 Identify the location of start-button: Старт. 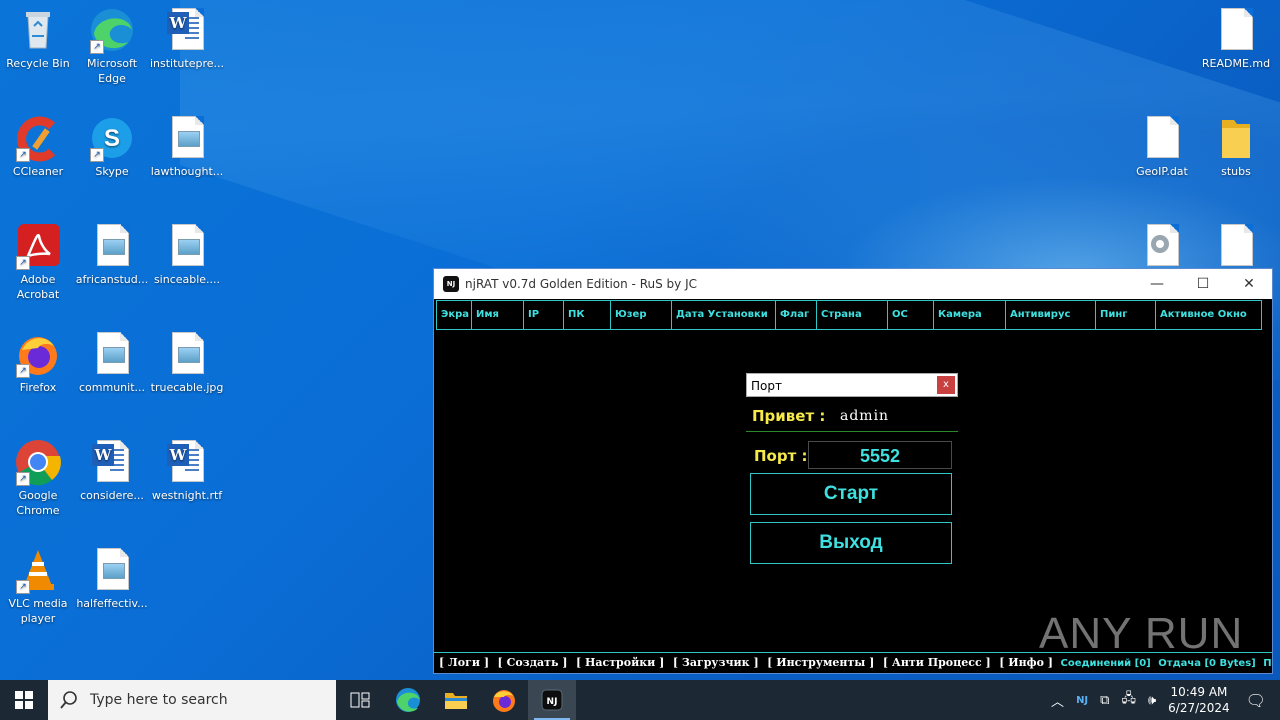
(851, 494).